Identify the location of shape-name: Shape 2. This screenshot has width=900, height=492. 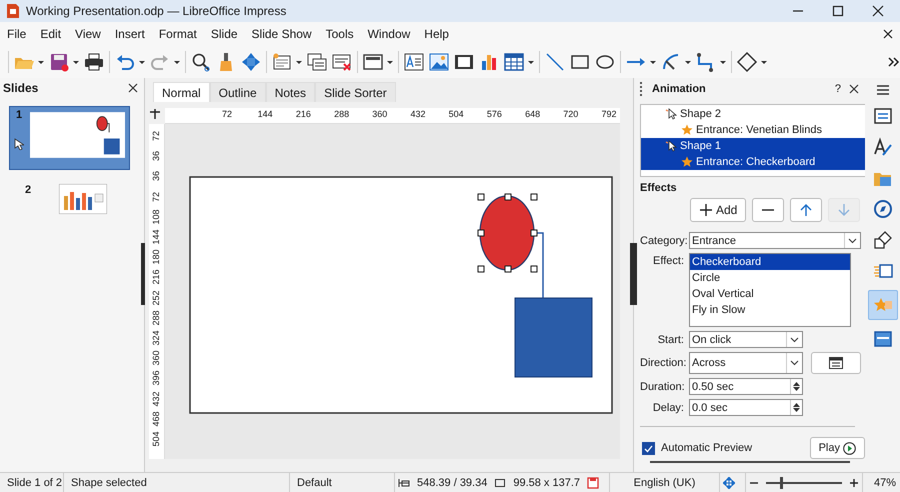
(700, 114).